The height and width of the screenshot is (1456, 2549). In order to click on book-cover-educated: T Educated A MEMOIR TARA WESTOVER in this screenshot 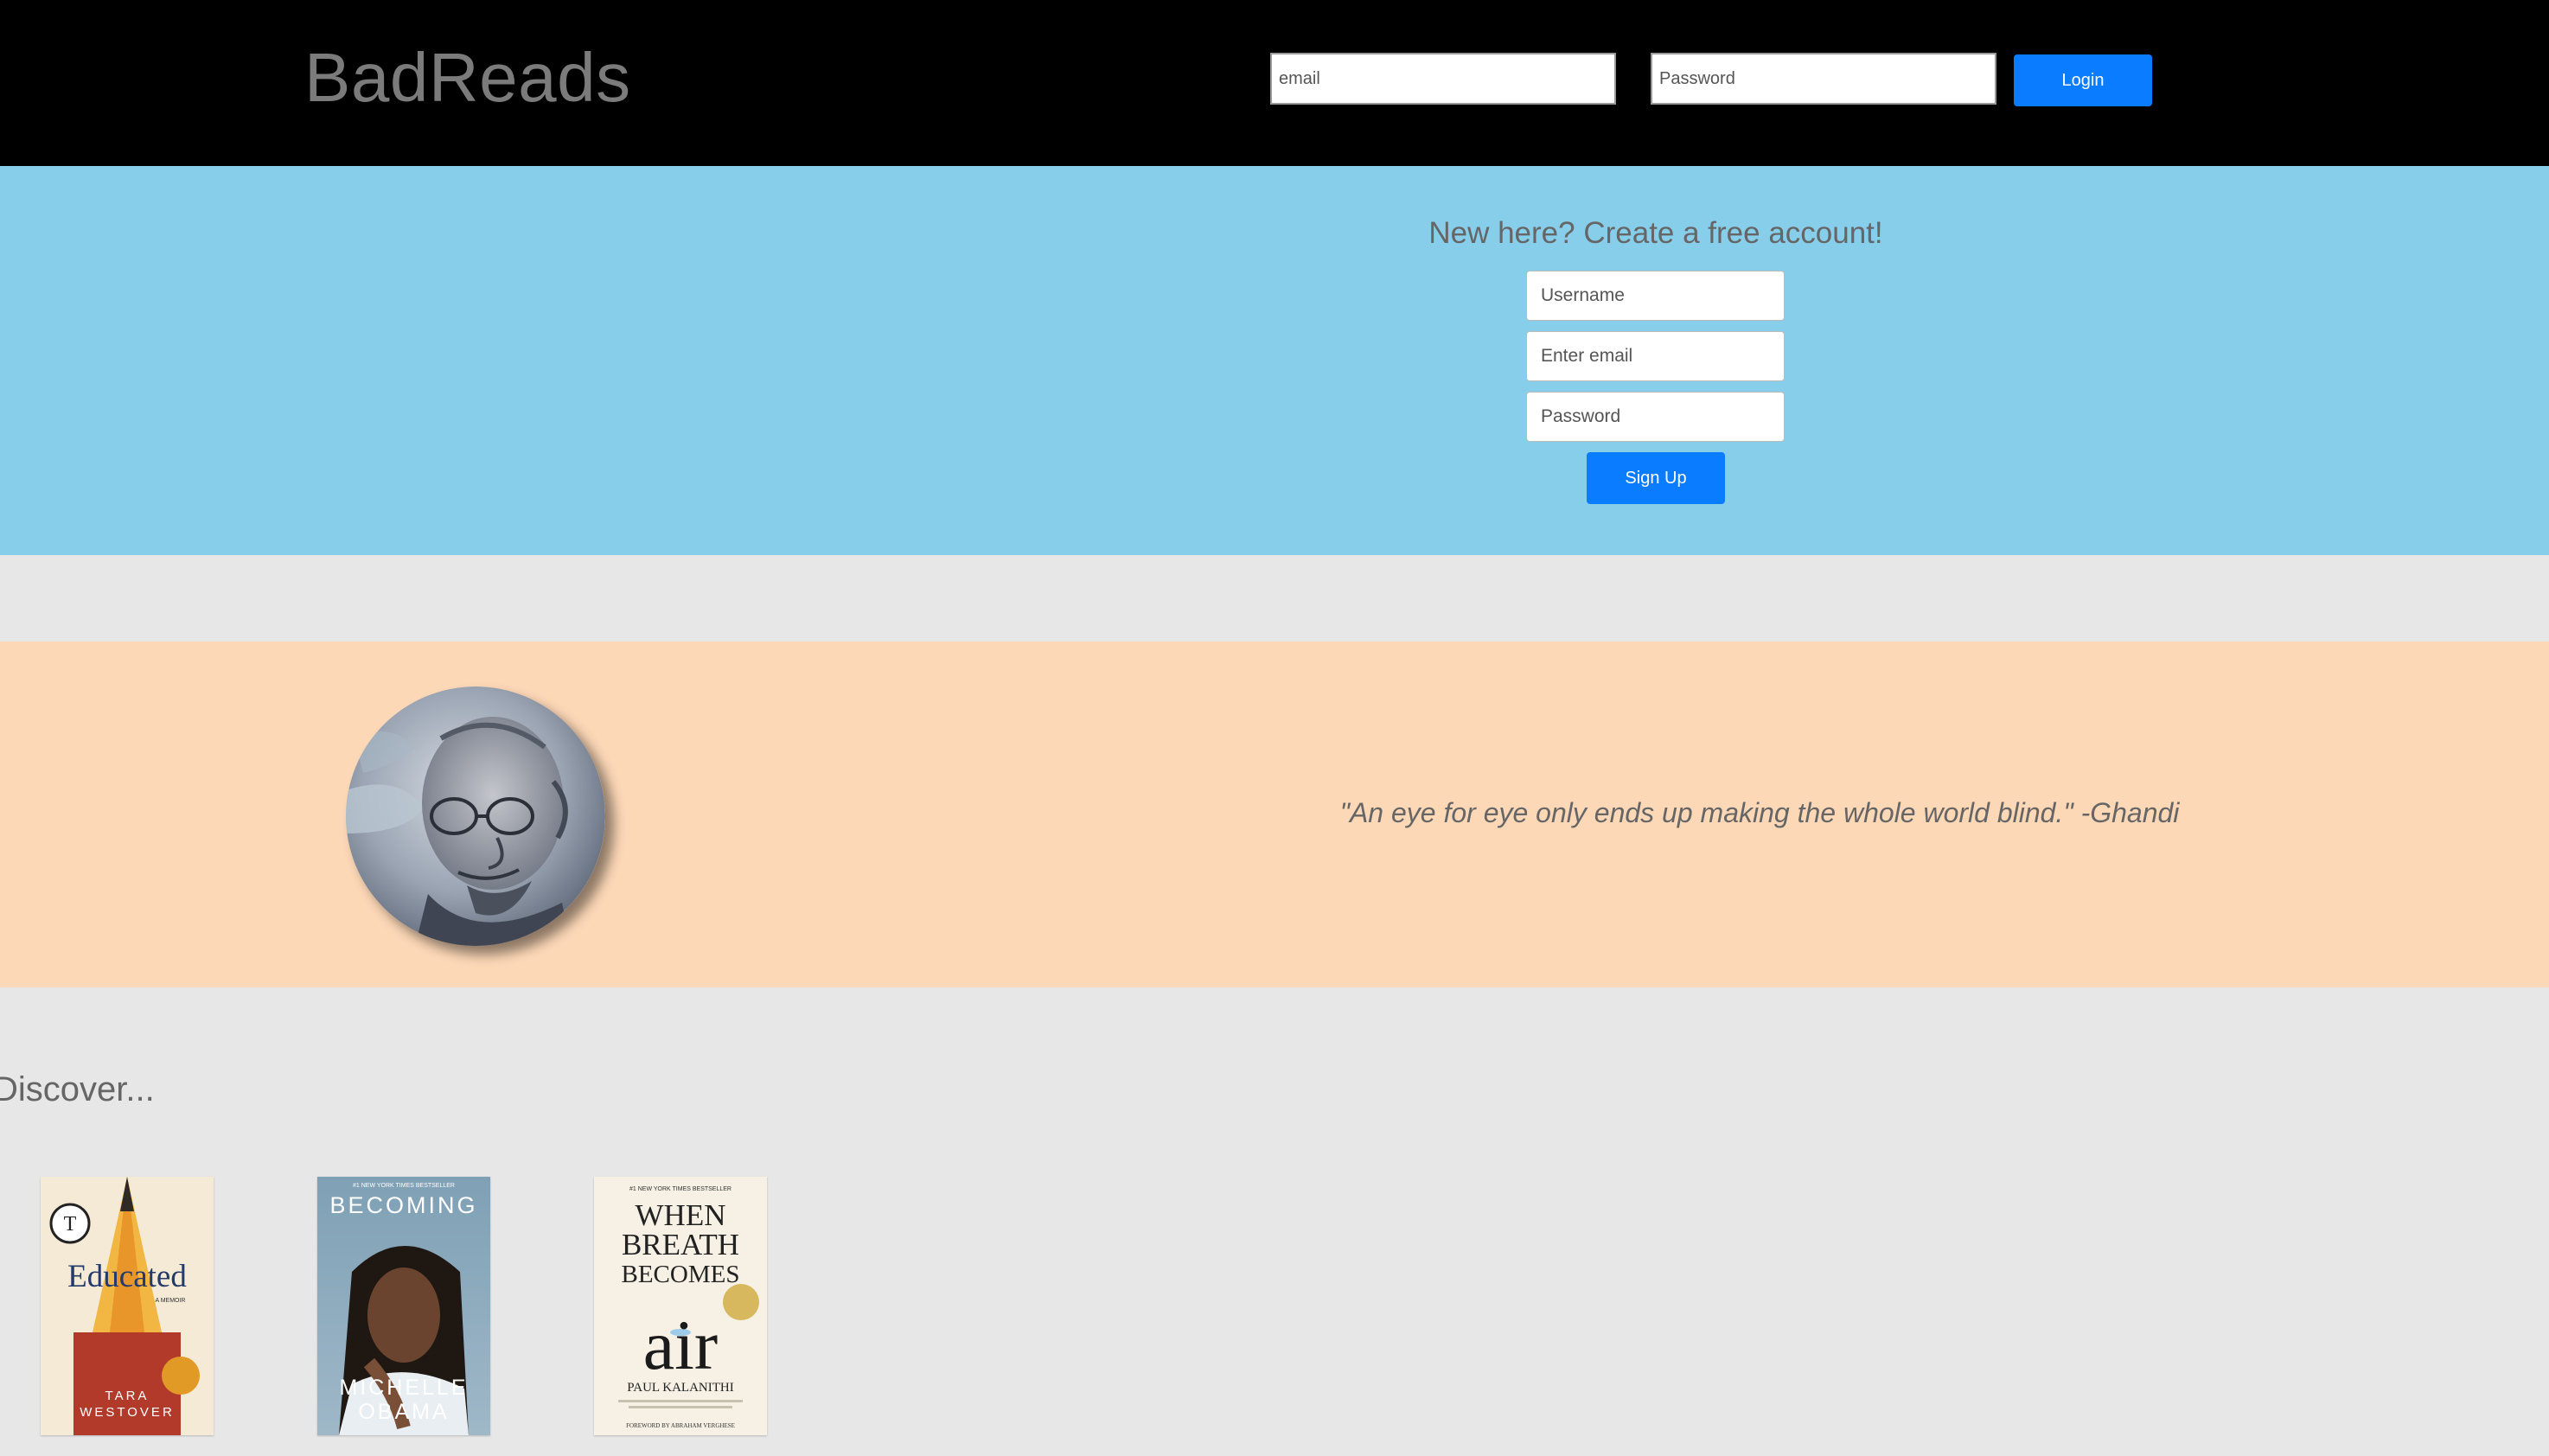, I will do `click(127, 1306)`.